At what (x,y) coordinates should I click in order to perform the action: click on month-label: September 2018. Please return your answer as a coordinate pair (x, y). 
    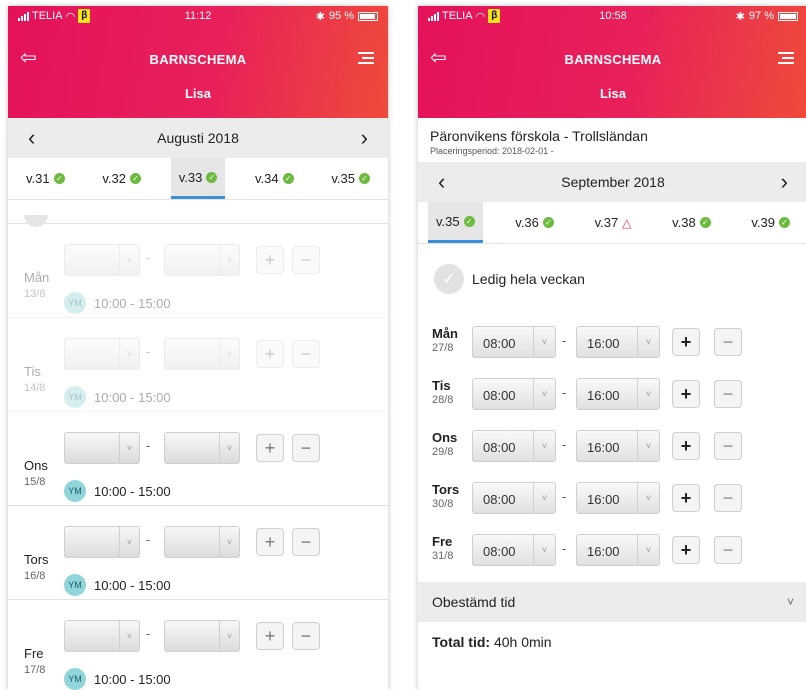
    Looking at the image, I should click on (613, 182).